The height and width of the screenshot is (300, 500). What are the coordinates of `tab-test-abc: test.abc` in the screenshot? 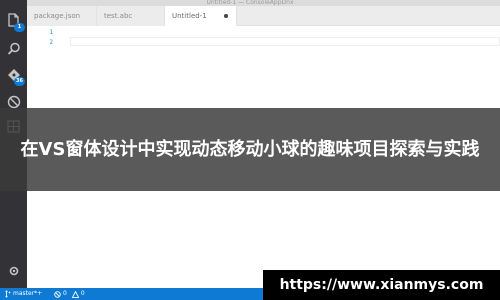 It's located at (131, 16).